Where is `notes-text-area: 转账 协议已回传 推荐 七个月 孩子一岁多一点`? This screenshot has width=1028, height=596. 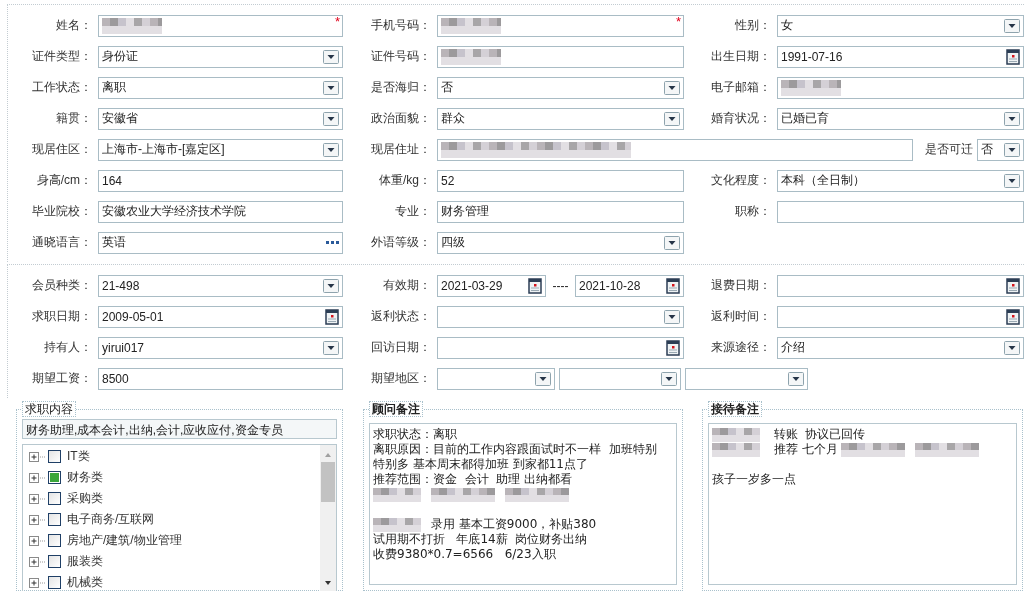 notes-text-area: 转账 协议已回传 推荐 七个月 孩子一岁多一点 is located at coordinates (862, 504).